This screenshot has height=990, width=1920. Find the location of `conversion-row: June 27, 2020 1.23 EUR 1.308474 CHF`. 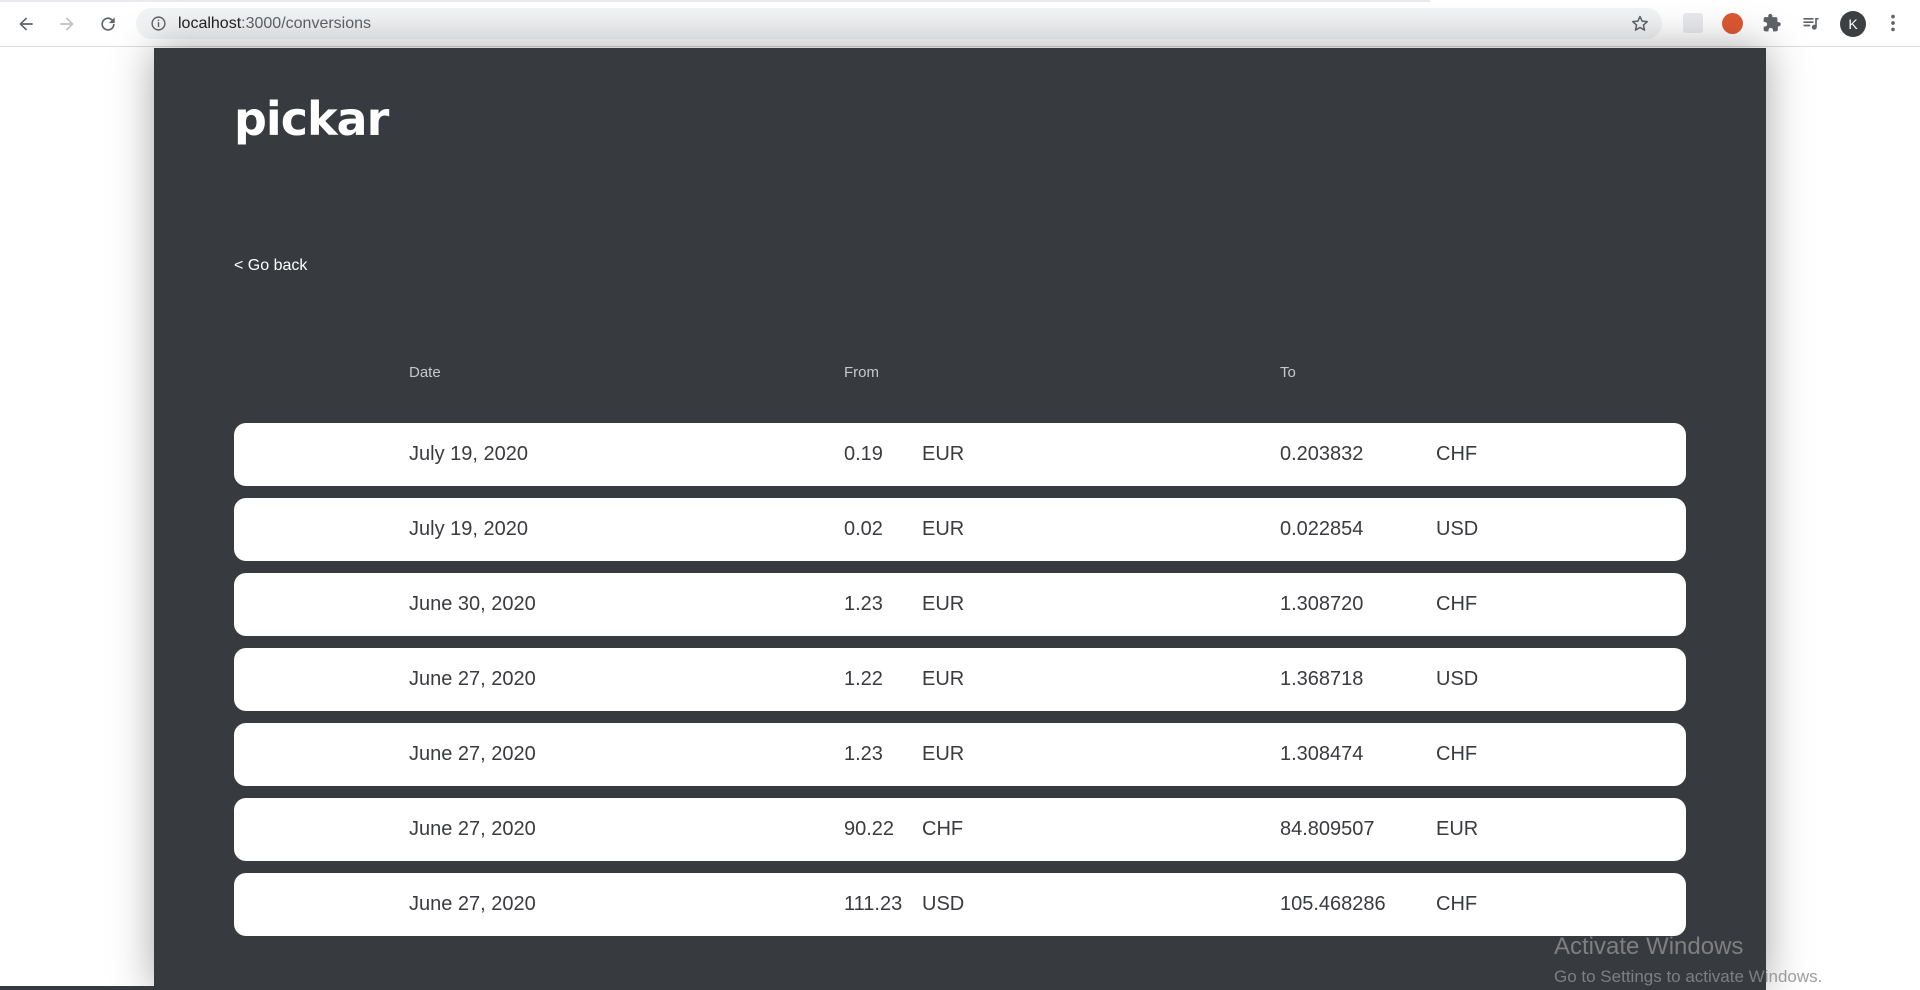

conversion-row: June 27, 2020 1.23 EUR 1.308474 CHF is located at coordinates (960, 754).